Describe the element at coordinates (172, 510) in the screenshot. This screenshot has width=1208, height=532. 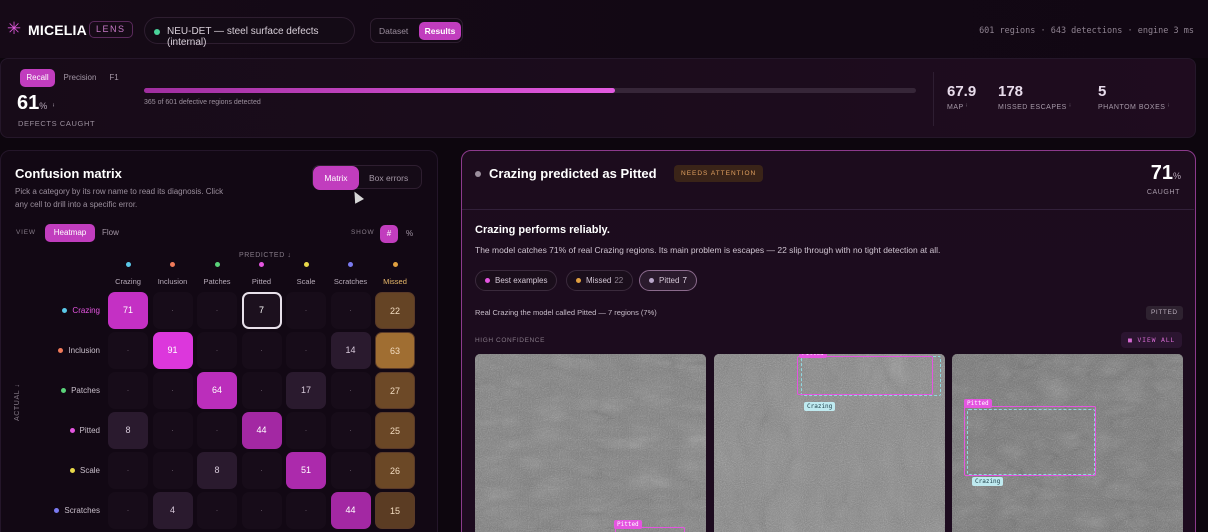
I see `matrix-cell: 4` at that location.